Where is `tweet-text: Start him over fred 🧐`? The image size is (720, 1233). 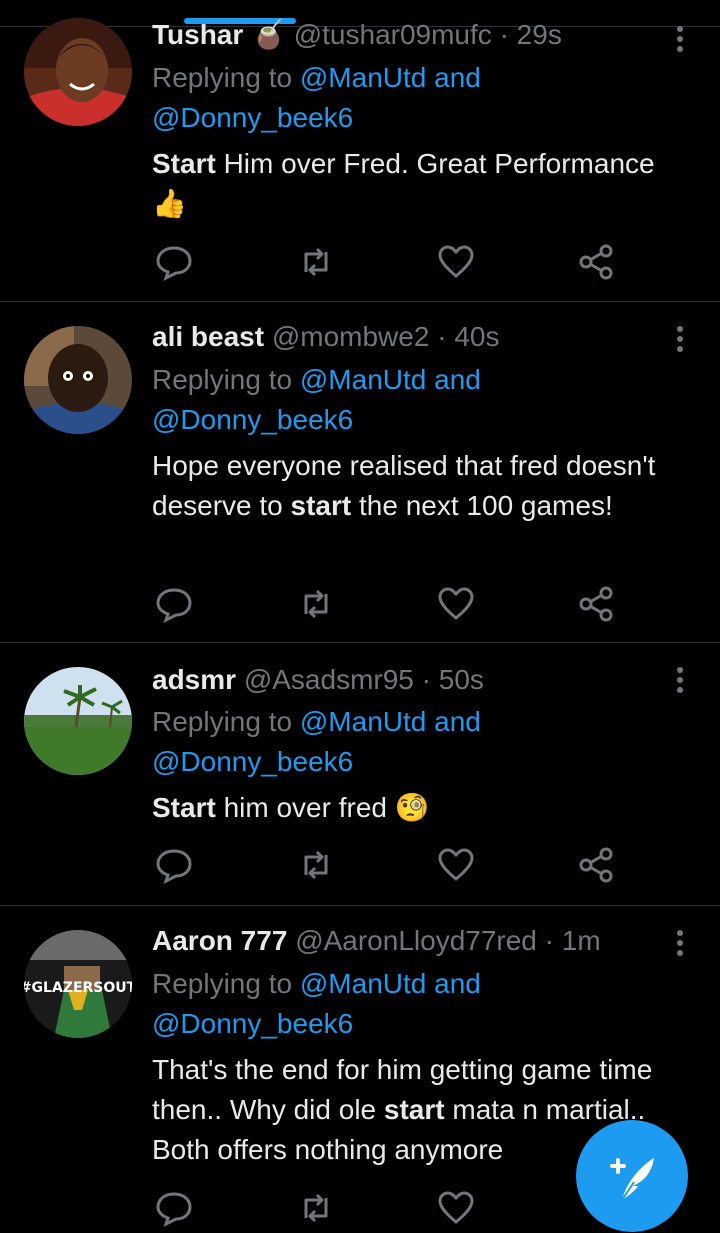
tweet-text: Start him over fred 🧐 is located at coordinates (427, 808).